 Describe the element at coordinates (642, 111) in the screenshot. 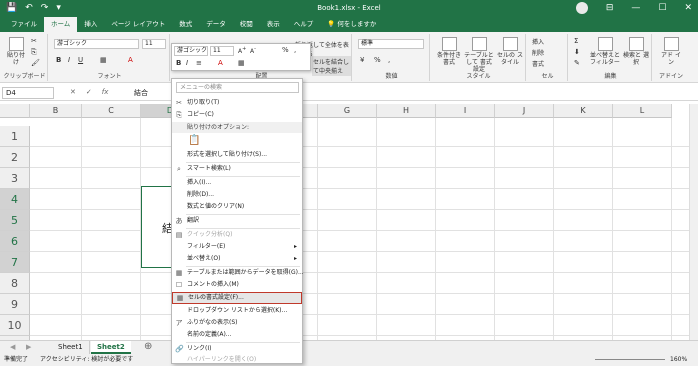

I see `column-header: L` at that location.